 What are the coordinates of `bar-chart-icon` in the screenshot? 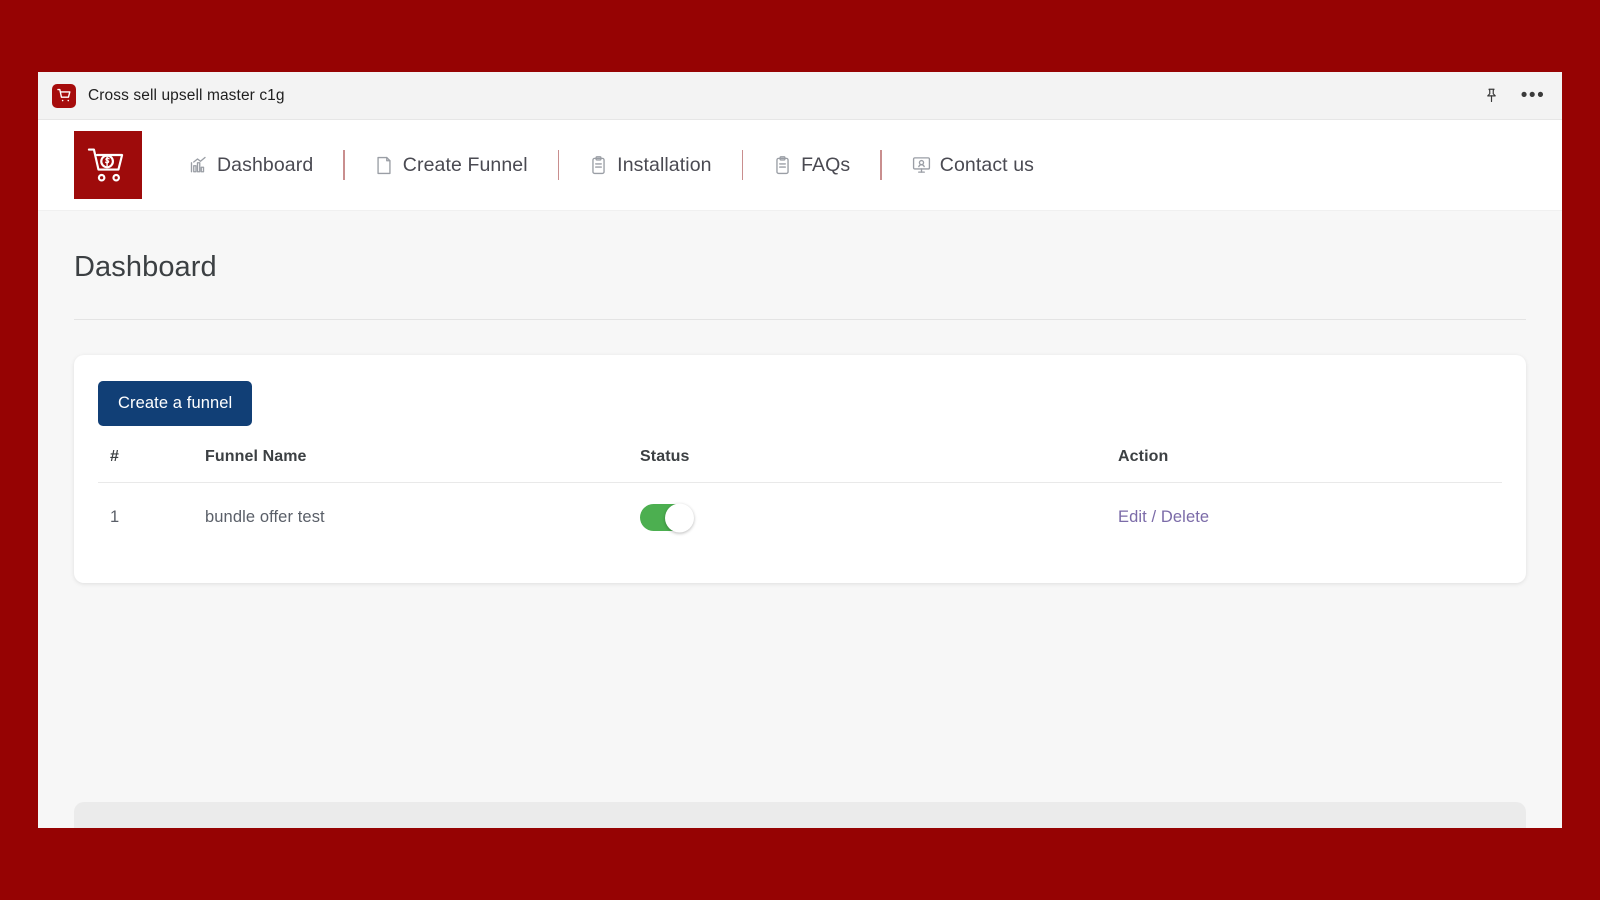 It's located at (198, 165).